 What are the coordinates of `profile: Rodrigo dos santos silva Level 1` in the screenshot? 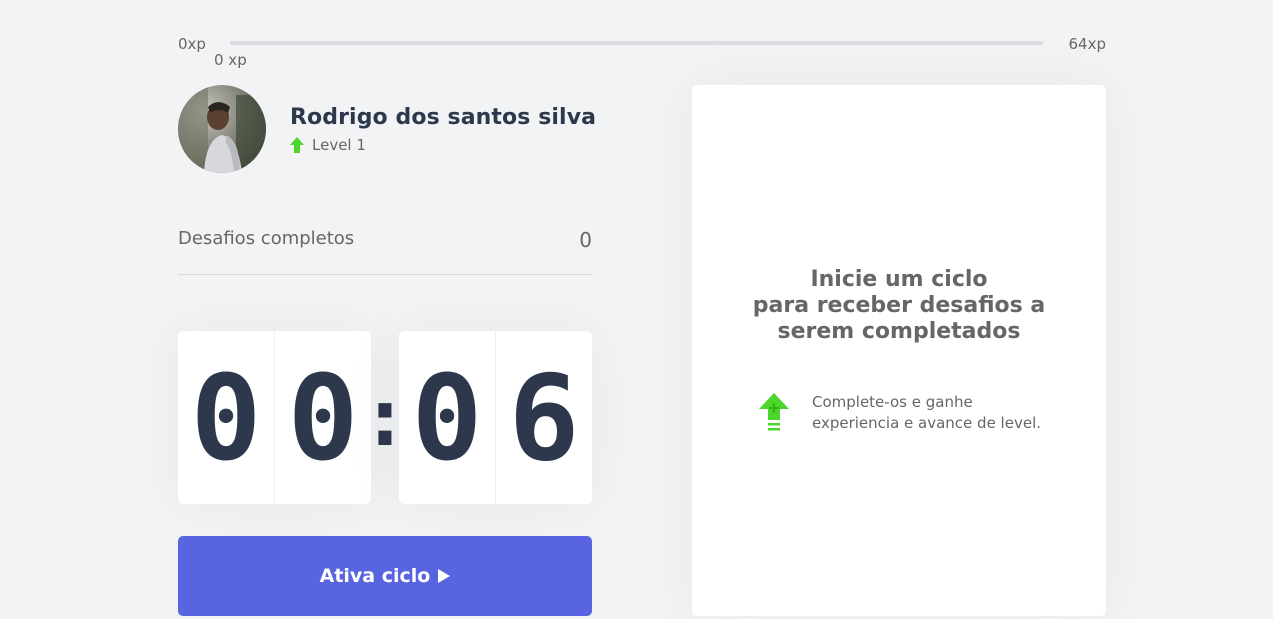 It's located at (387, 129).